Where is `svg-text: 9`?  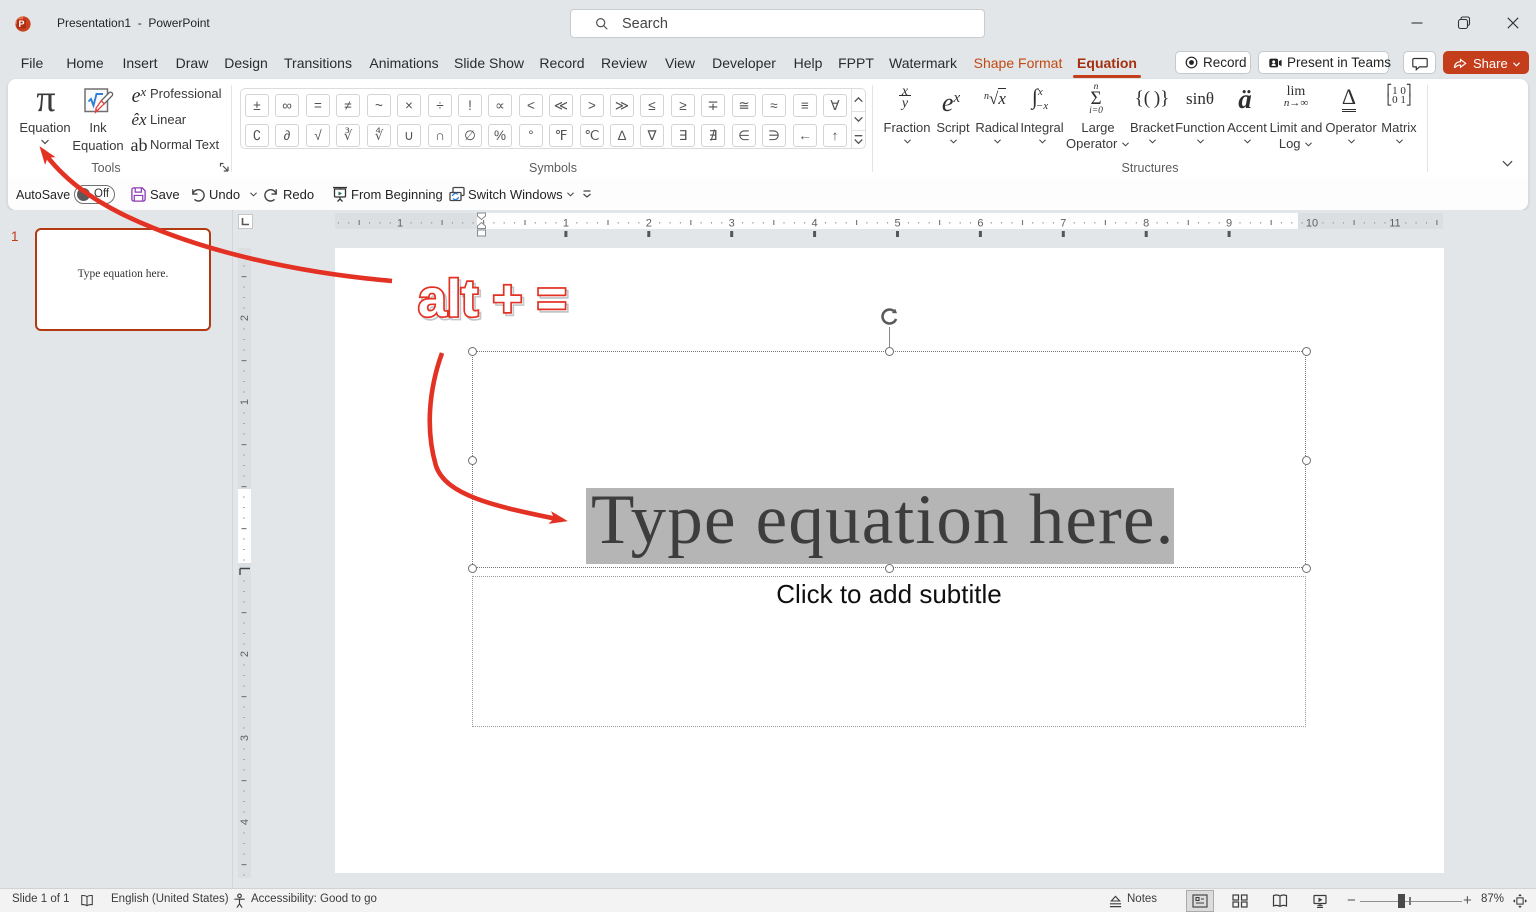
svg-text: 9 is located at coordinates (1229, 224).